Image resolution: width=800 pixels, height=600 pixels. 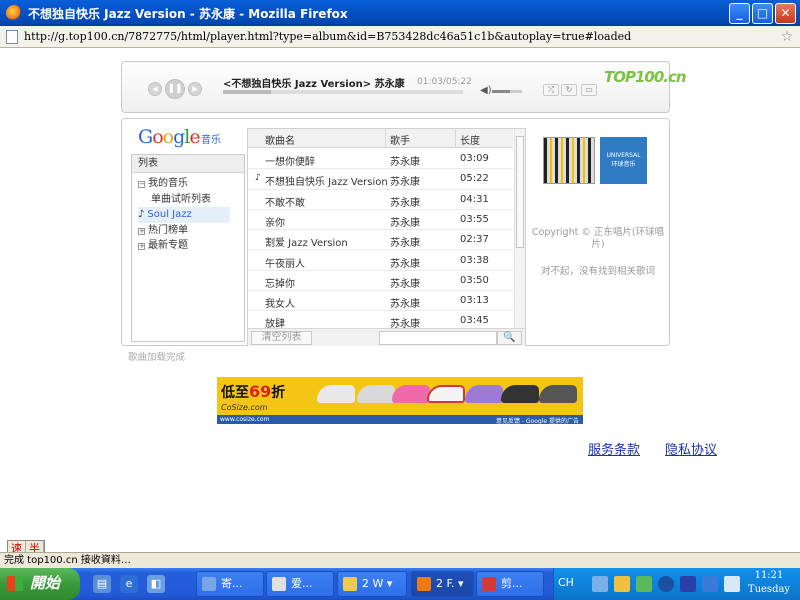 What do you see at coordinates (474, 199) in the screenshot?
I see `song-length: 04:31` at bounding box center [474, 199].